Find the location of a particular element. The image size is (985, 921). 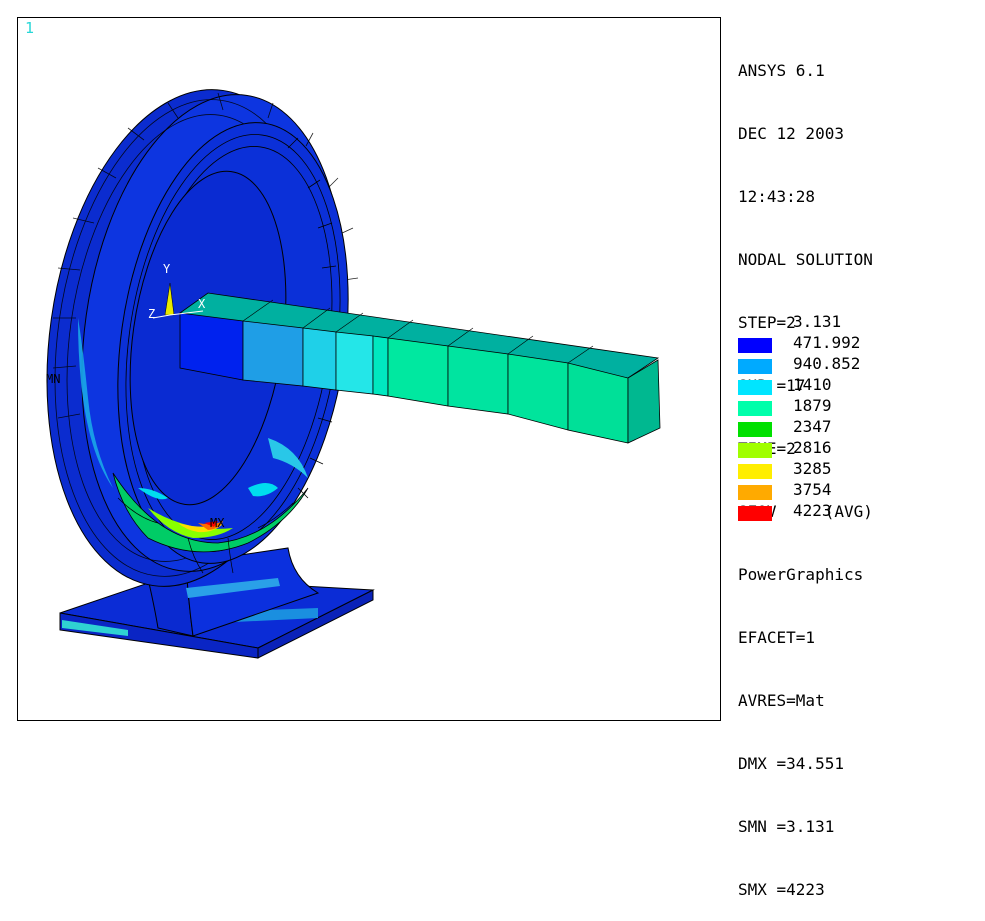

legend-row: 3285 is located at coordinates (858, 468).